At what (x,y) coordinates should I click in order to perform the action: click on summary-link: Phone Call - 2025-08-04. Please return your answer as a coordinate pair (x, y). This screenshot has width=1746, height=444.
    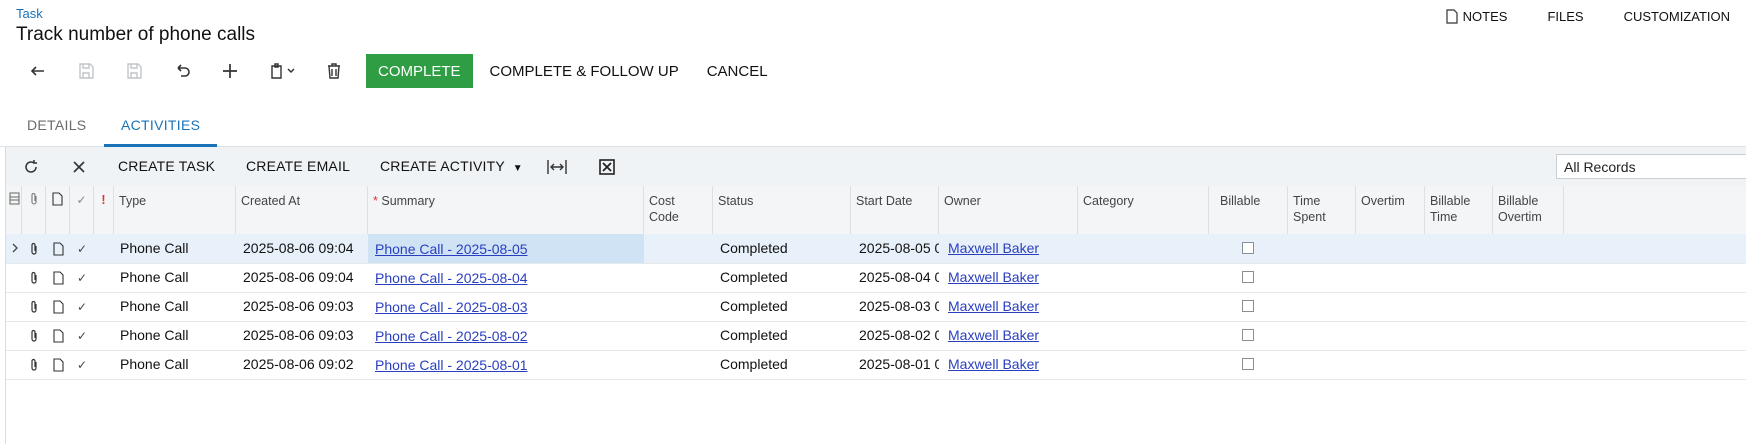
    Looking at the image, I should click on (448, 278).